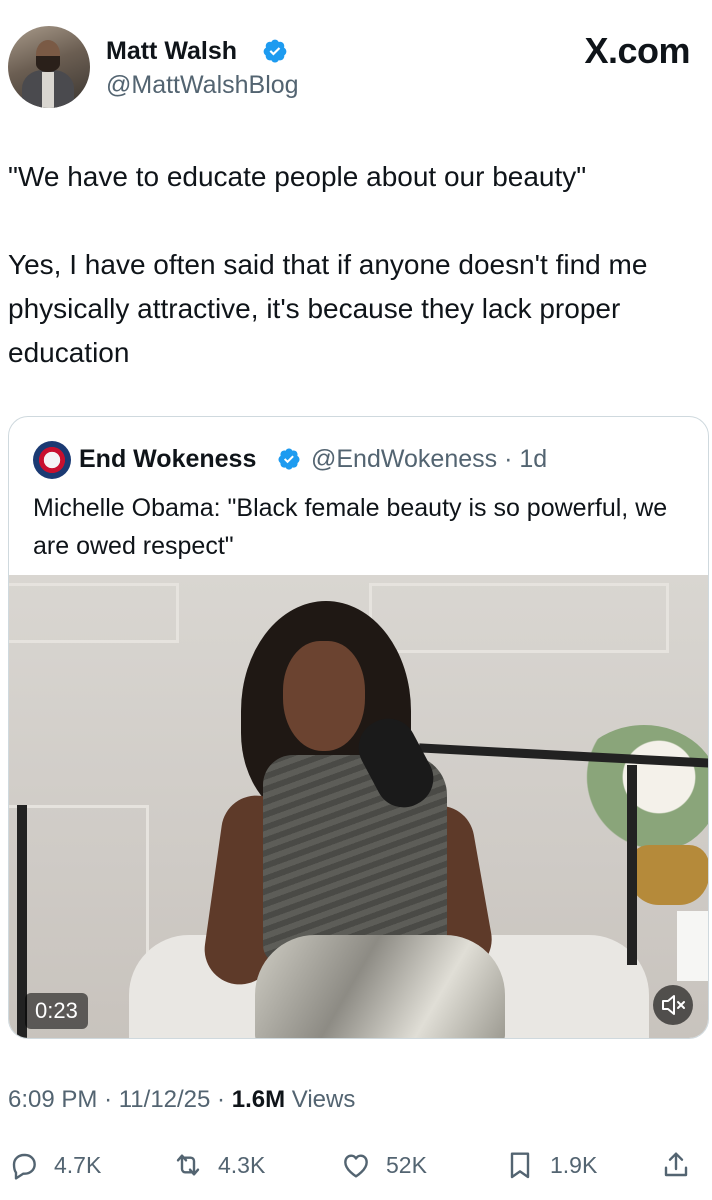 The image size is (712, 1200). Describe the element at coordinates (78, 1164) in the screenshot. I see `reply-count: 4.7K` at that location.